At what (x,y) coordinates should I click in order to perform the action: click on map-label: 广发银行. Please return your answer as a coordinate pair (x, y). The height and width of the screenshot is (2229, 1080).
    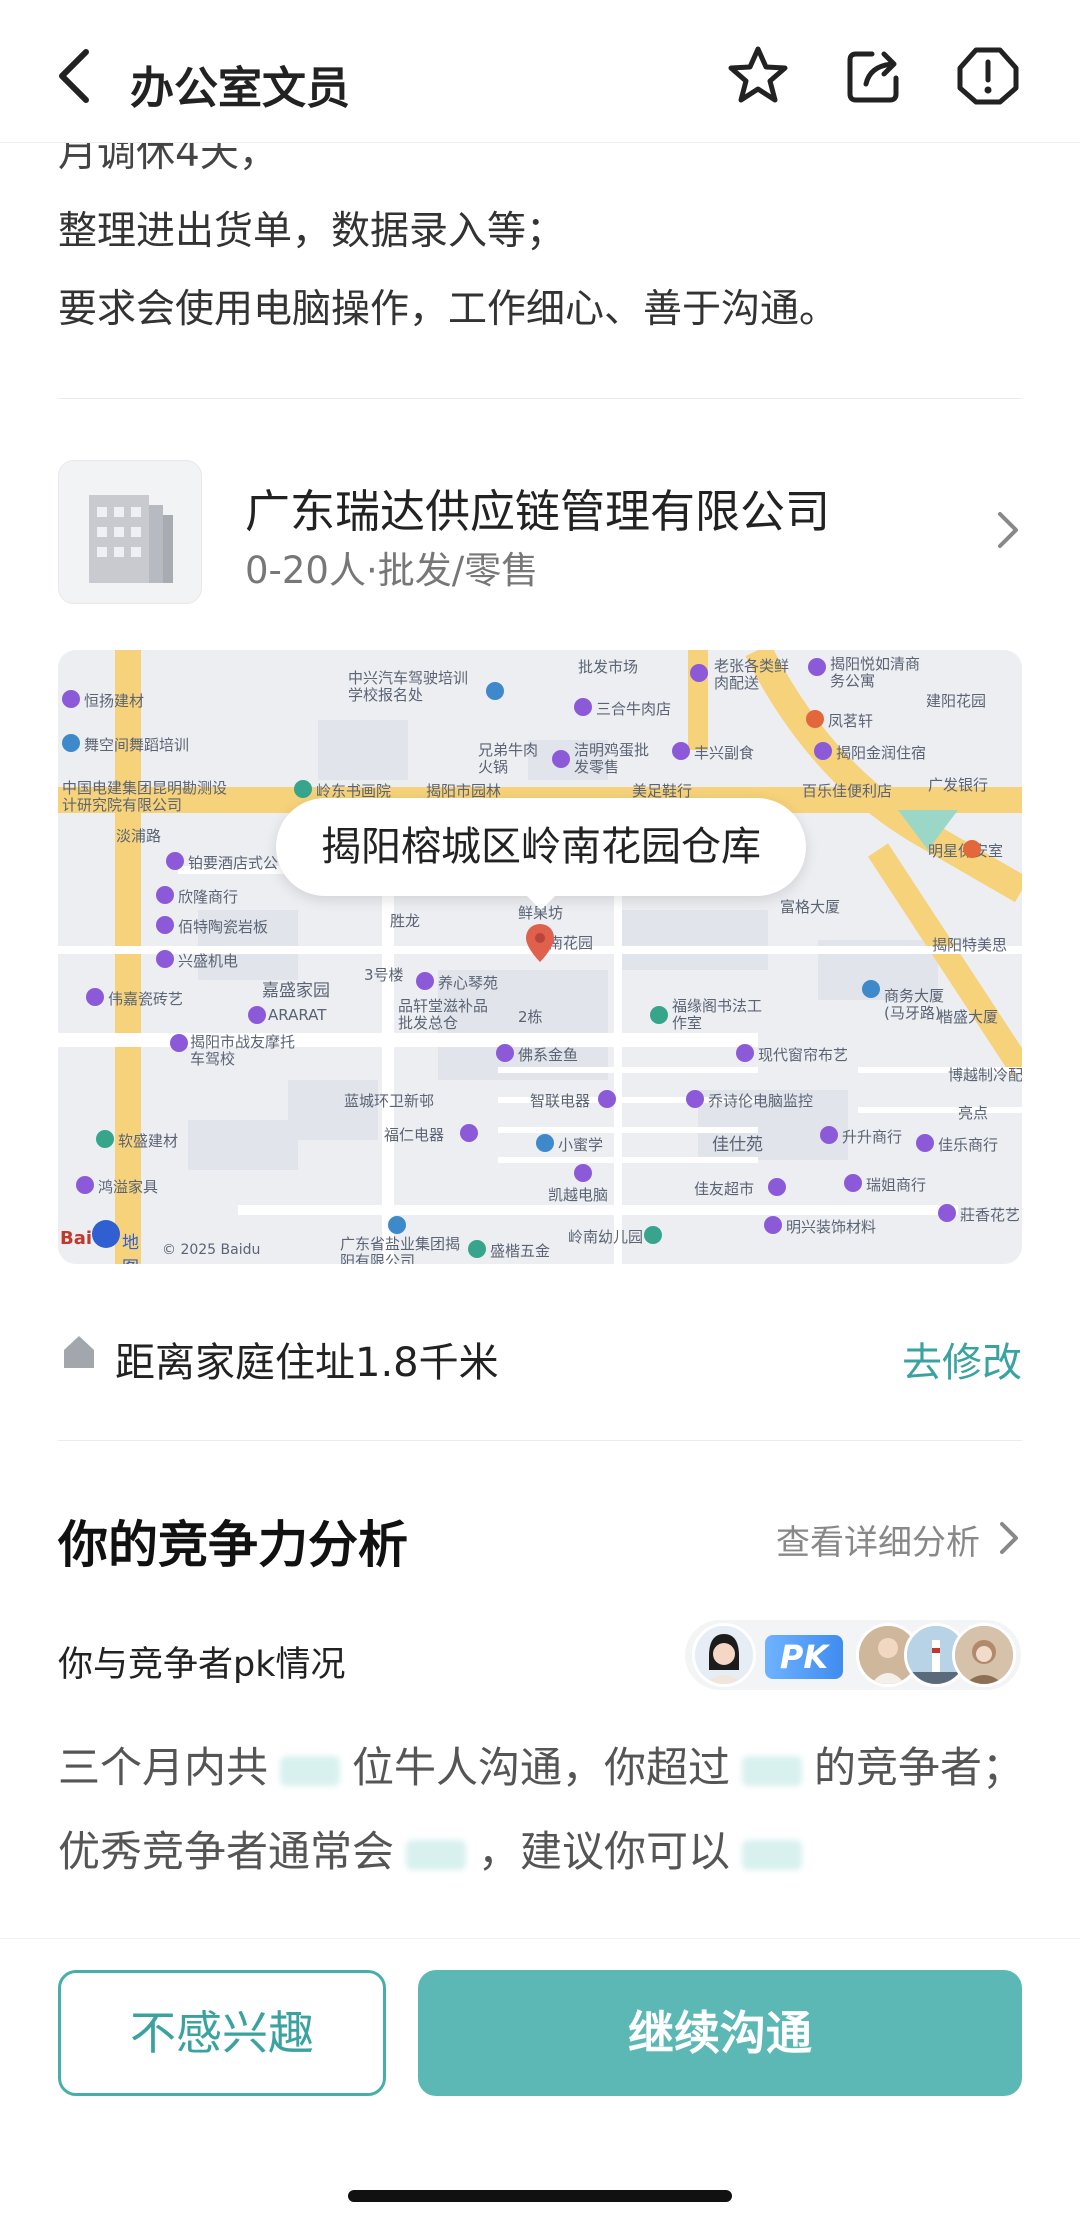
    Looking at the image, I should click on (958, 785).